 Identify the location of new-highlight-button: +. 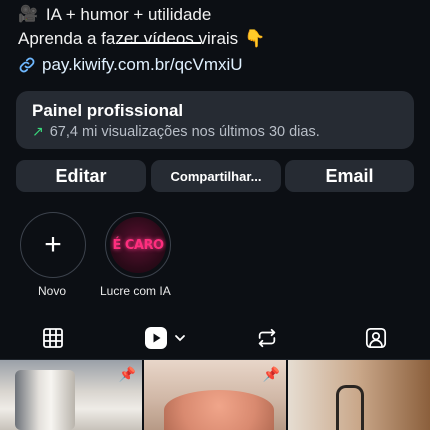
(53, 245).